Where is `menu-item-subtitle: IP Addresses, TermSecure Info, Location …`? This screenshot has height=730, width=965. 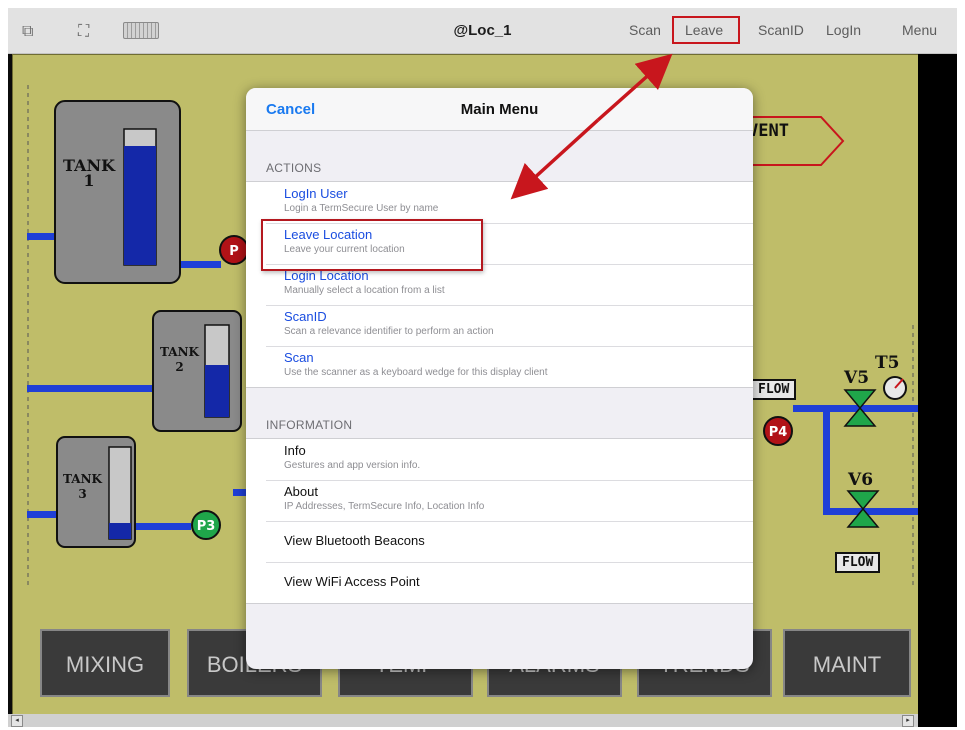 menu-item-subtitle: IP Addresses, TermSecure Info, Location … is located at coordinates (384, 506).